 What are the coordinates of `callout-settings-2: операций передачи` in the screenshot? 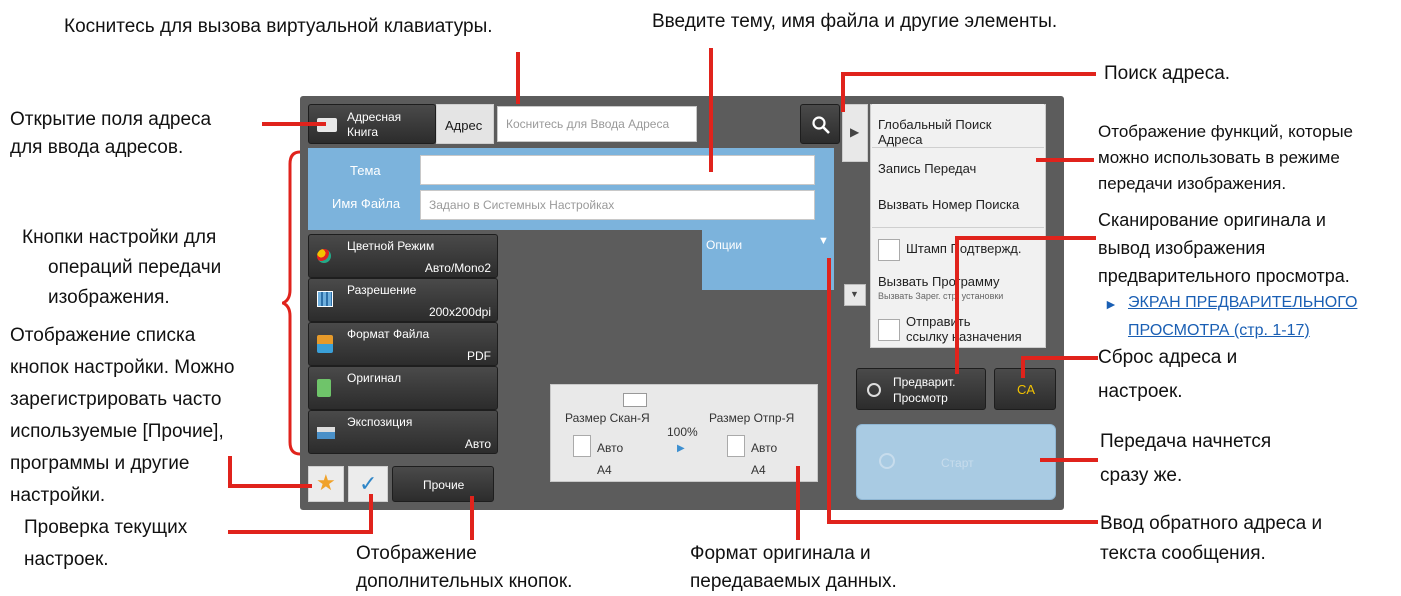 It's located at (135, 267).